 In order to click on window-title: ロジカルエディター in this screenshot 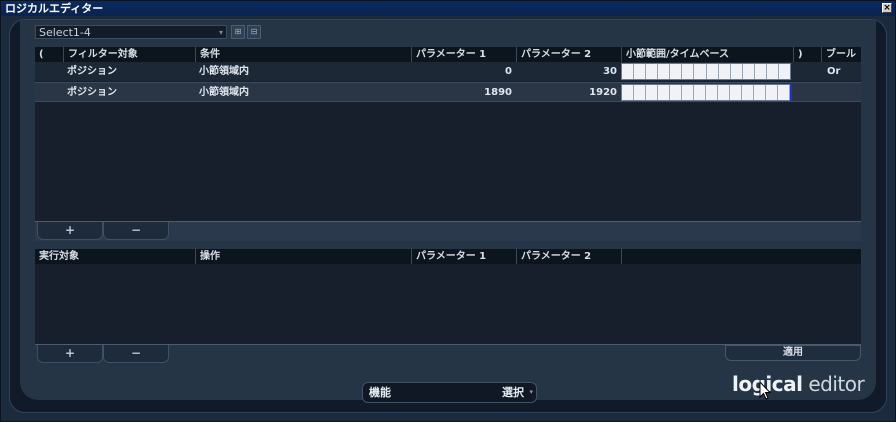, I will do `click(54, 8)`.